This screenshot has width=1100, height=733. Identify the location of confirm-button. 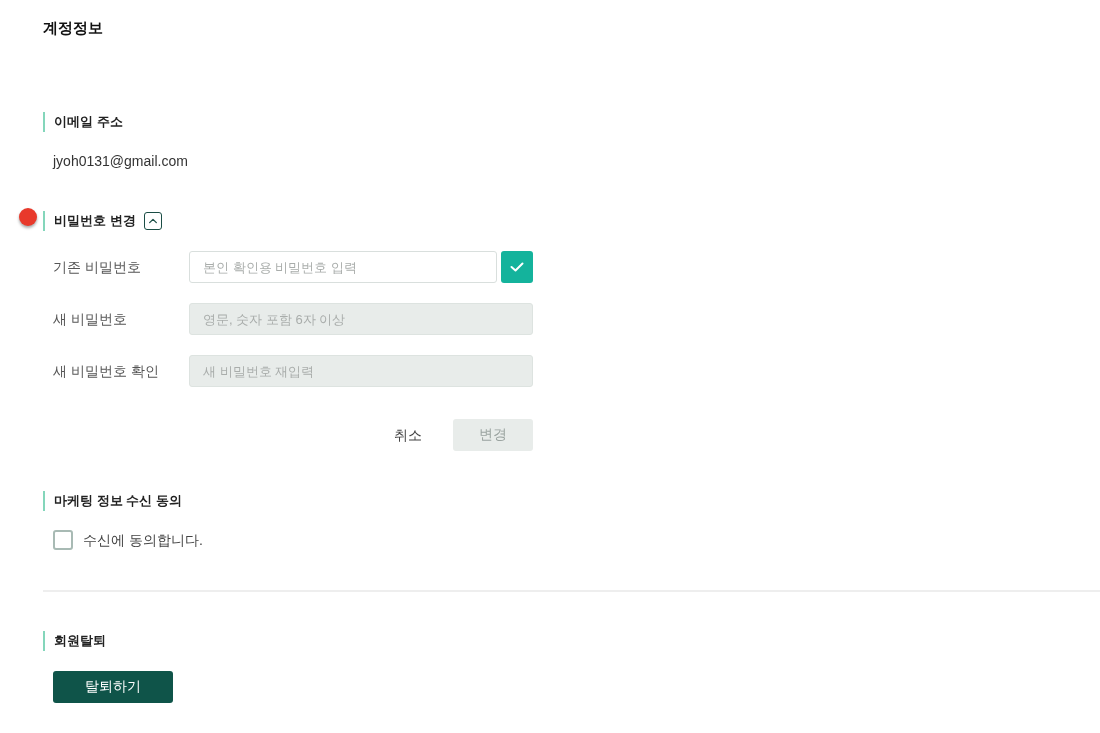
(517, 267).